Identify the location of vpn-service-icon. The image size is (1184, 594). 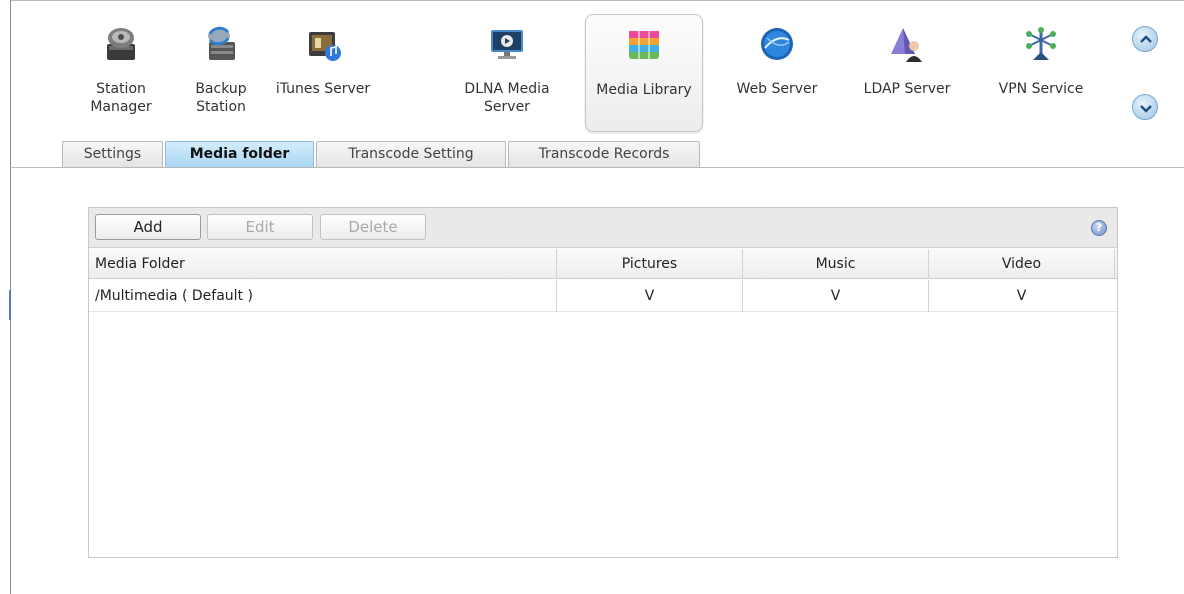
(1041, 43).